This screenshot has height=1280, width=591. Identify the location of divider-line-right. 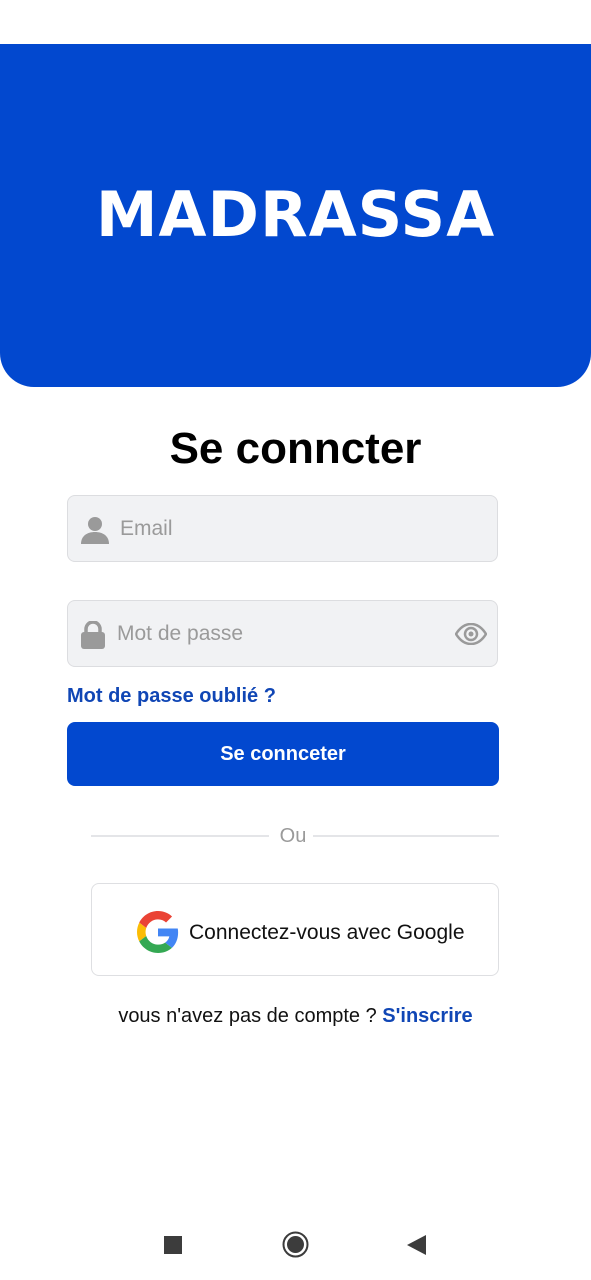
(406, 836).